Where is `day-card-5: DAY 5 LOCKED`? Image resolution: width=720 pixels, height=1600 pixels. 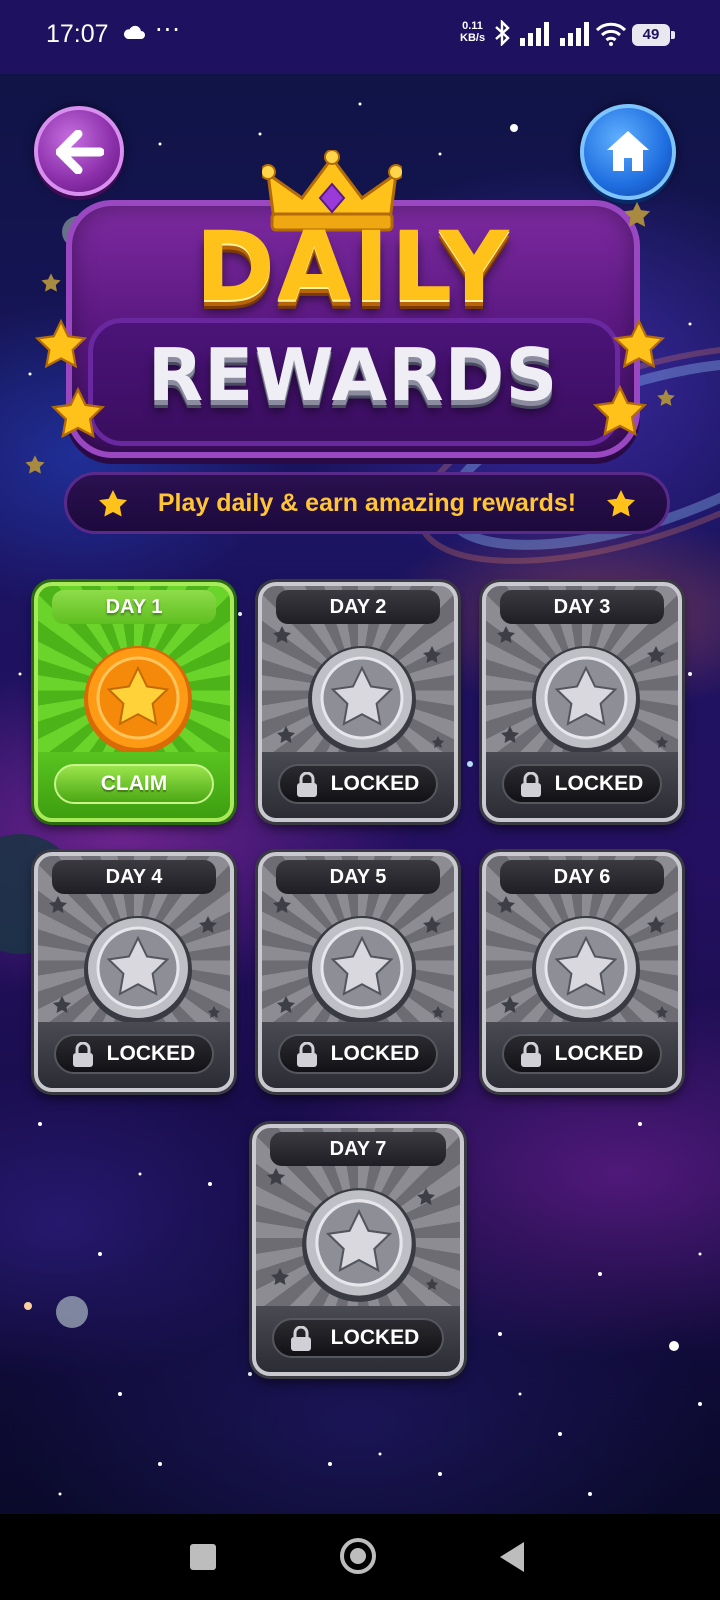
day-card-5: DAY 5 LOCKED is located at coordinates (358, 972).